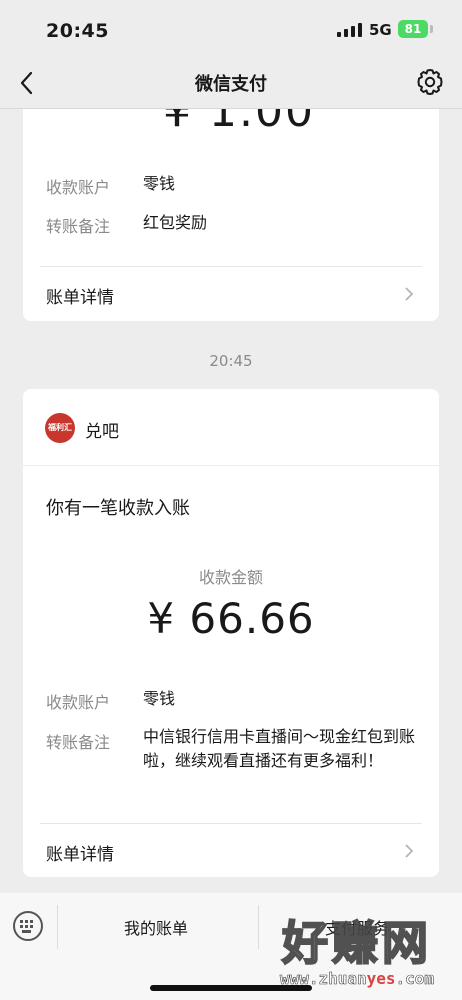 This screenshot has width=462, height=1000. Describe the element at coordinates (381, 978) in the screenshot. I see `watermark-url-highlight: yes` at that location.